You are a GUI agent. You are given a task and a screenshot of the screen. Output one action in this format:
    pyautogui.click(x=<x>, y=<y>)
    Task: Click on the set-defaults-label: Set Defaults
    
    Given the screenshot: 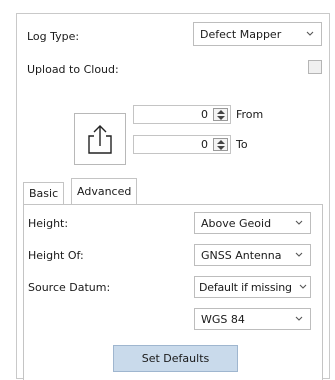 What is the action you would take?
    pyautogui.click(x=175, y=358)
    